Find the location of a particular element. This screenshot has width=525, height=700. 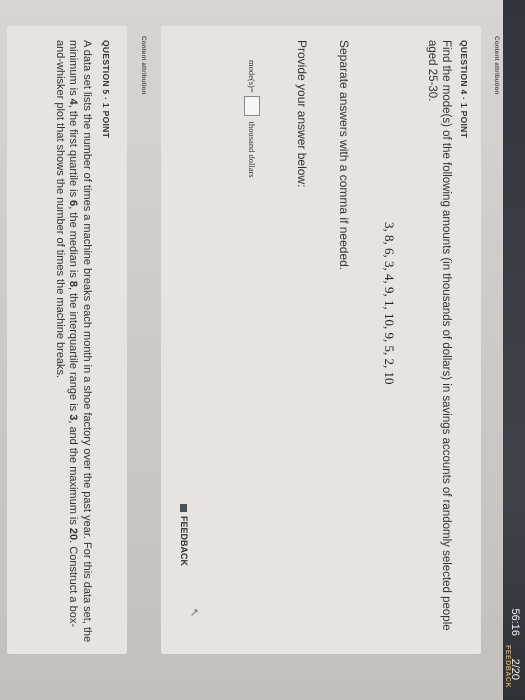

mode-answer-input is located at coordinates (252, 105).